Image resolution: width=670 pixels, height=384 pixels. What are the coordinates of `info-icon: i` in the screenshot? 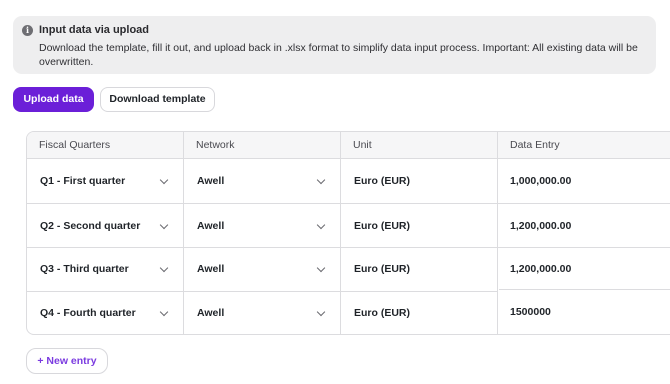 It's located at (27, 30).